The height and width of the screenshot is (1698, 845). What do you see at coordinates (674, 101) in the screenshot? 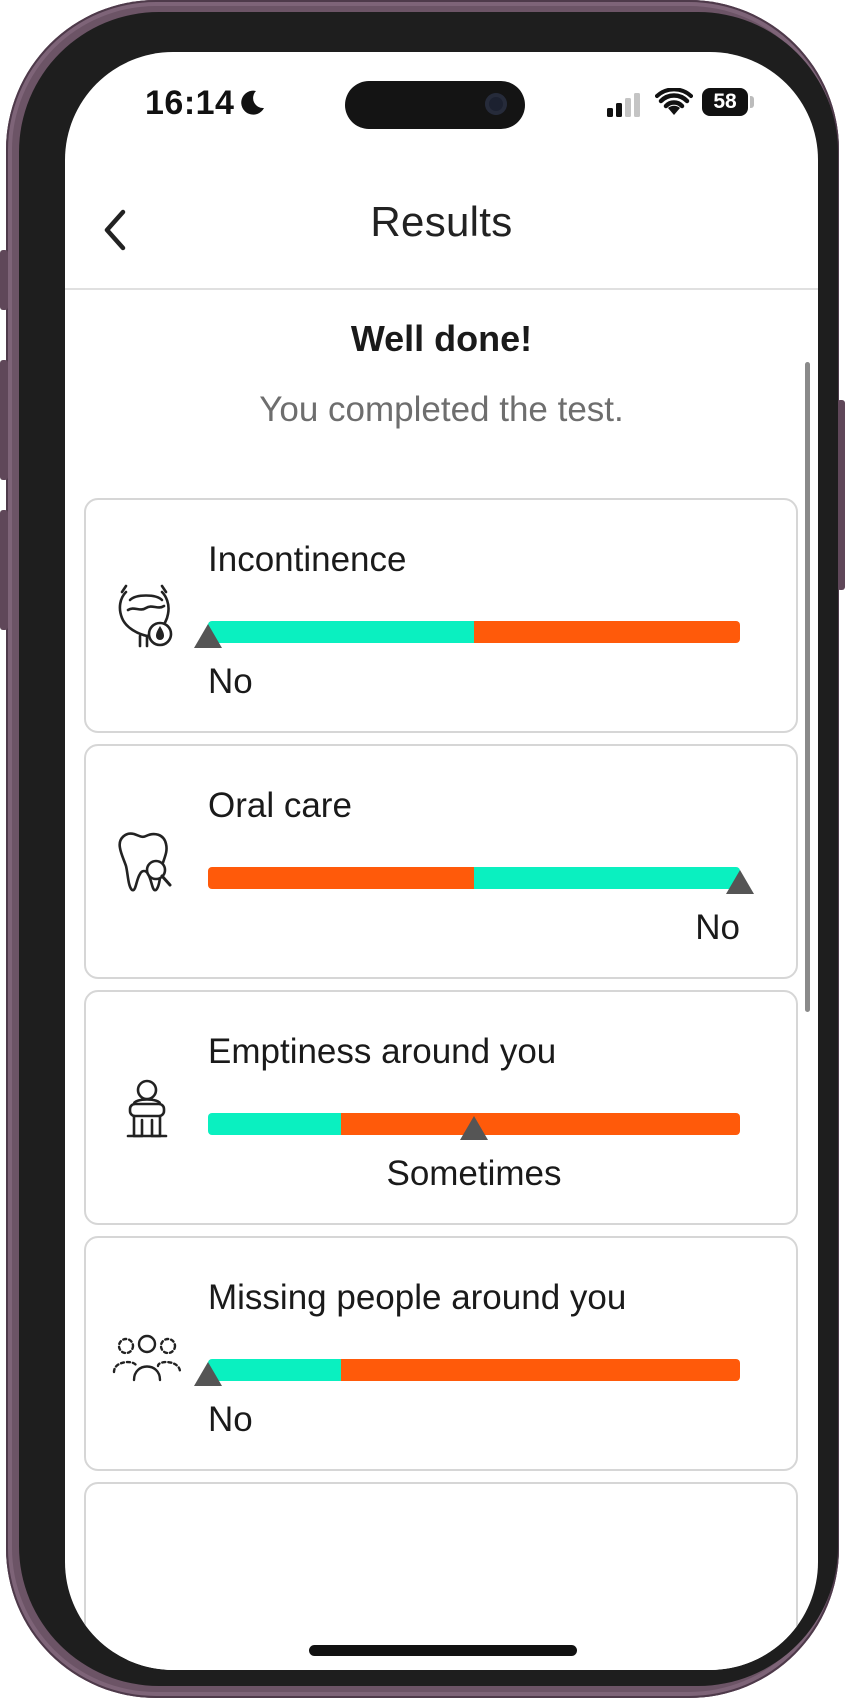
I see `wifi-icon` at bounding box center [674, 101].